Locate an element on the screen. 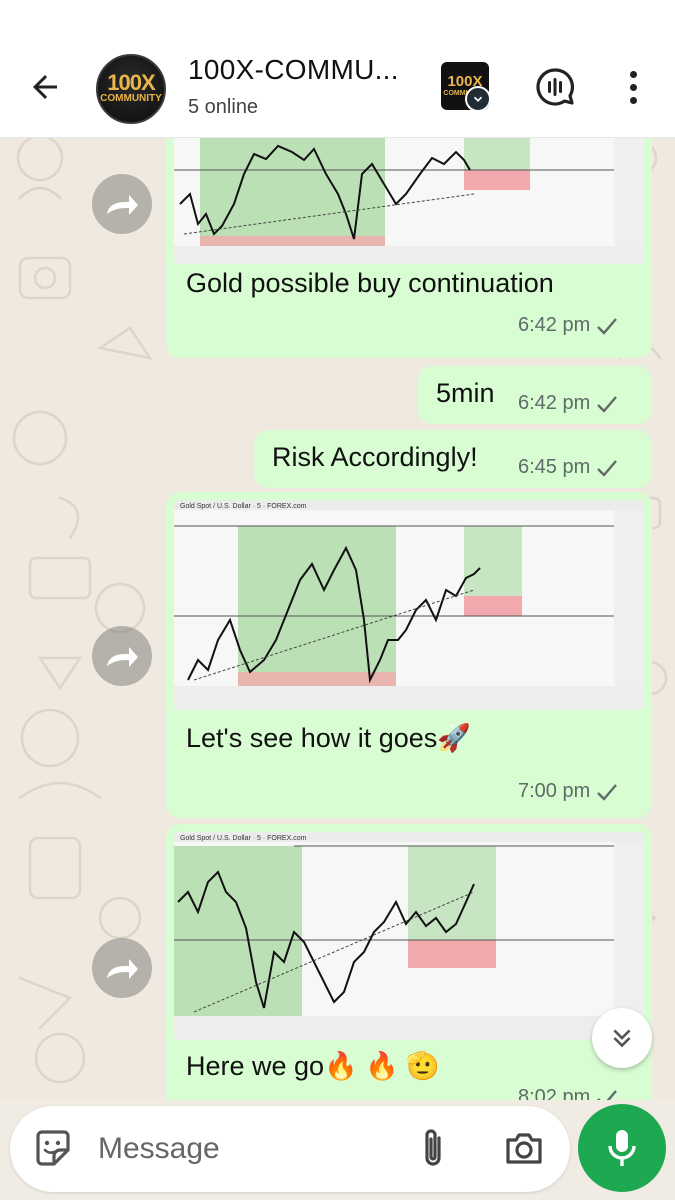 The image size is (675, 1200). message-meta: 7:00 pm is located at coordinates (568, 791).